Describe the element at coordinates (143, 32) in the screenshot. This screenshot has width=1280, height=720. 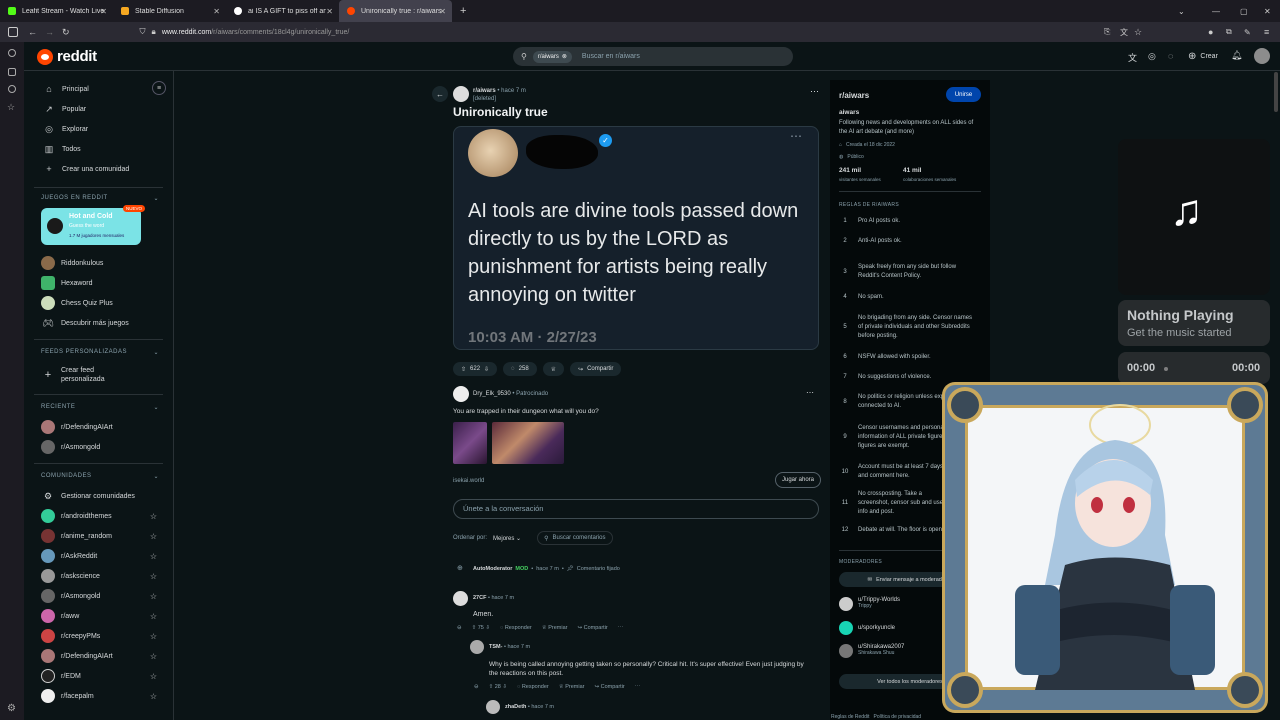
I see `shield-icon: ⛉` at that location.